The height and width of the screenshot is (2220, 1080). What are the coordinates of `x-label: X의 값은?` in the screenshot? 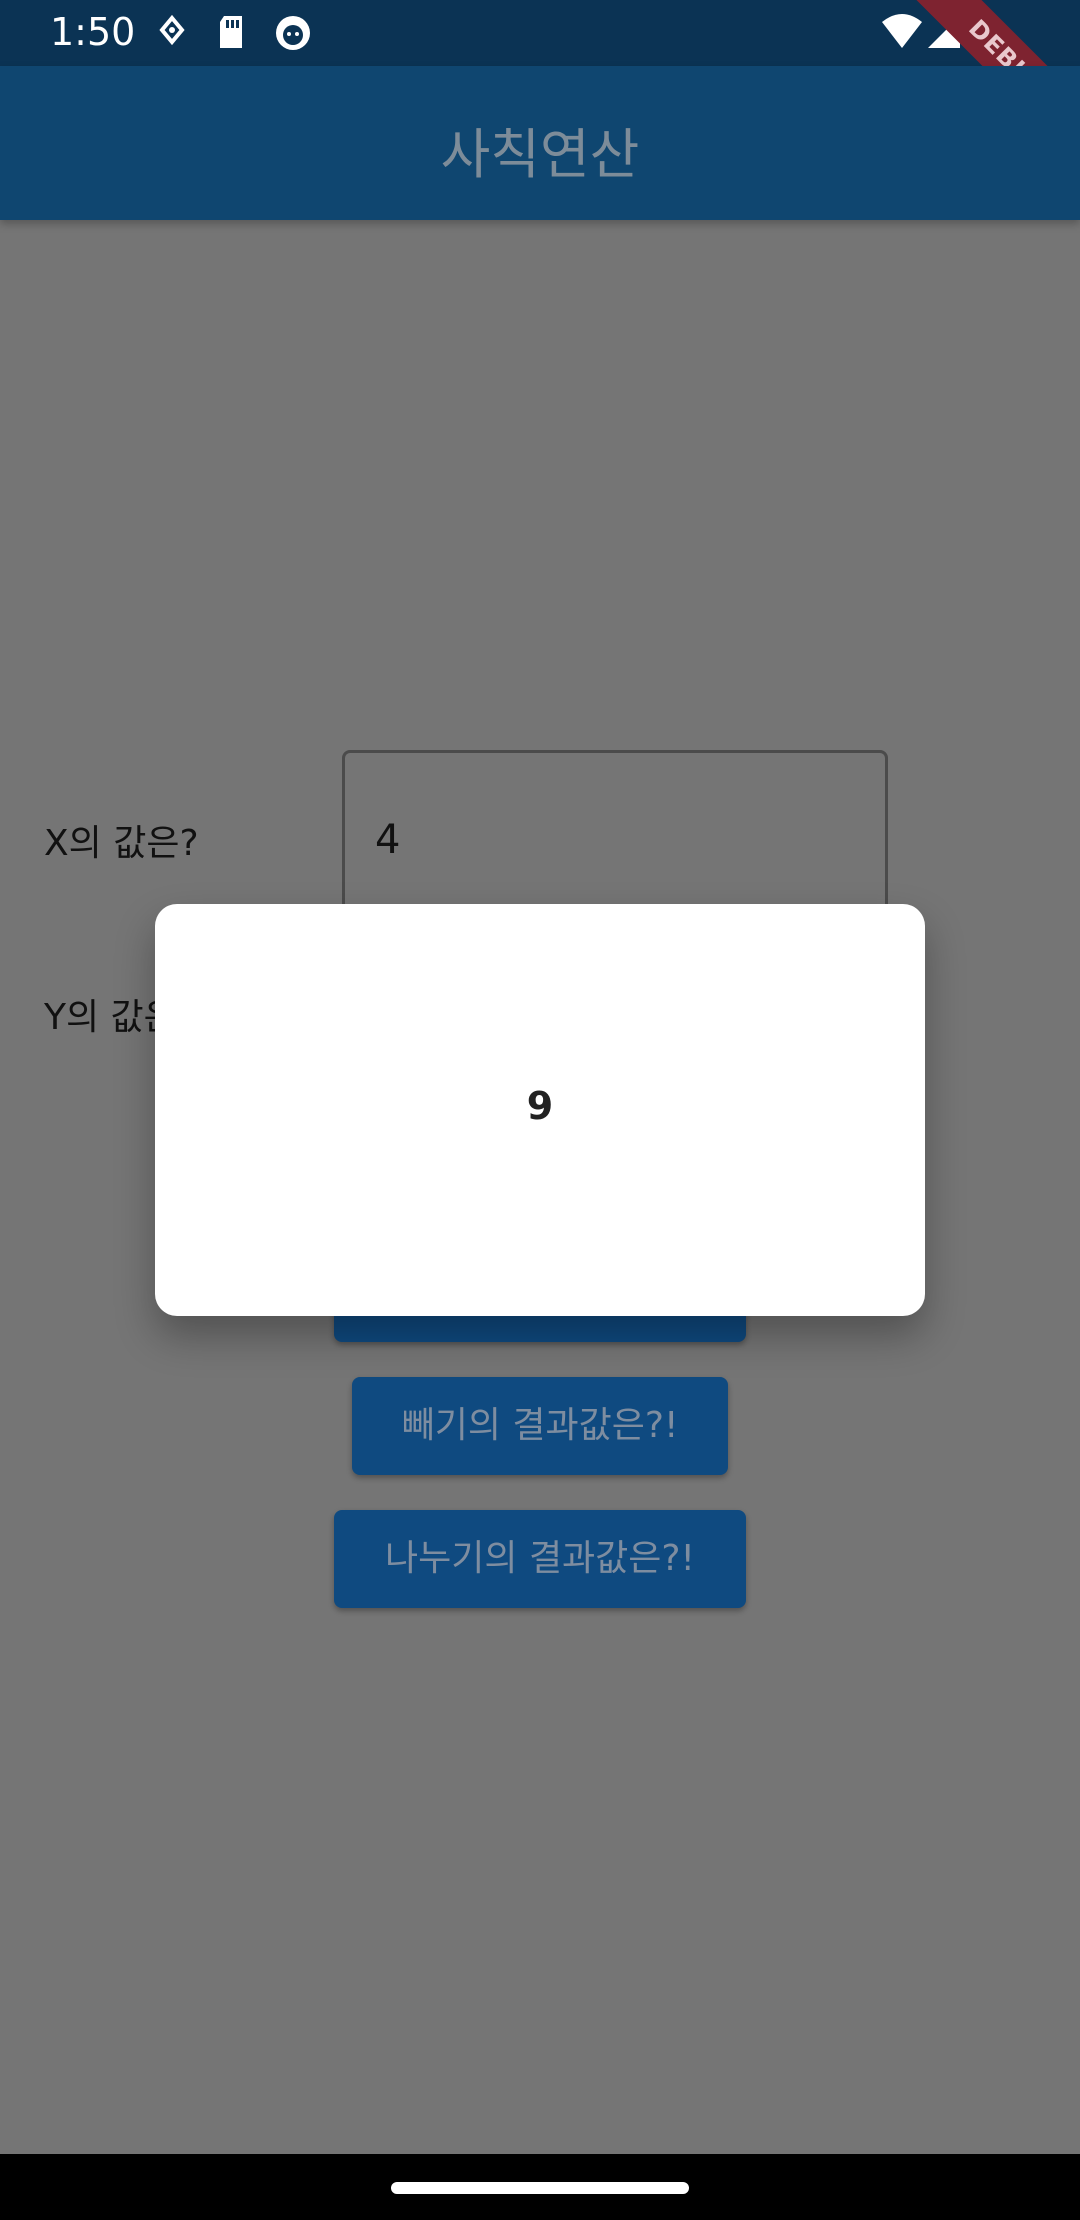 It's located at (121, 843).